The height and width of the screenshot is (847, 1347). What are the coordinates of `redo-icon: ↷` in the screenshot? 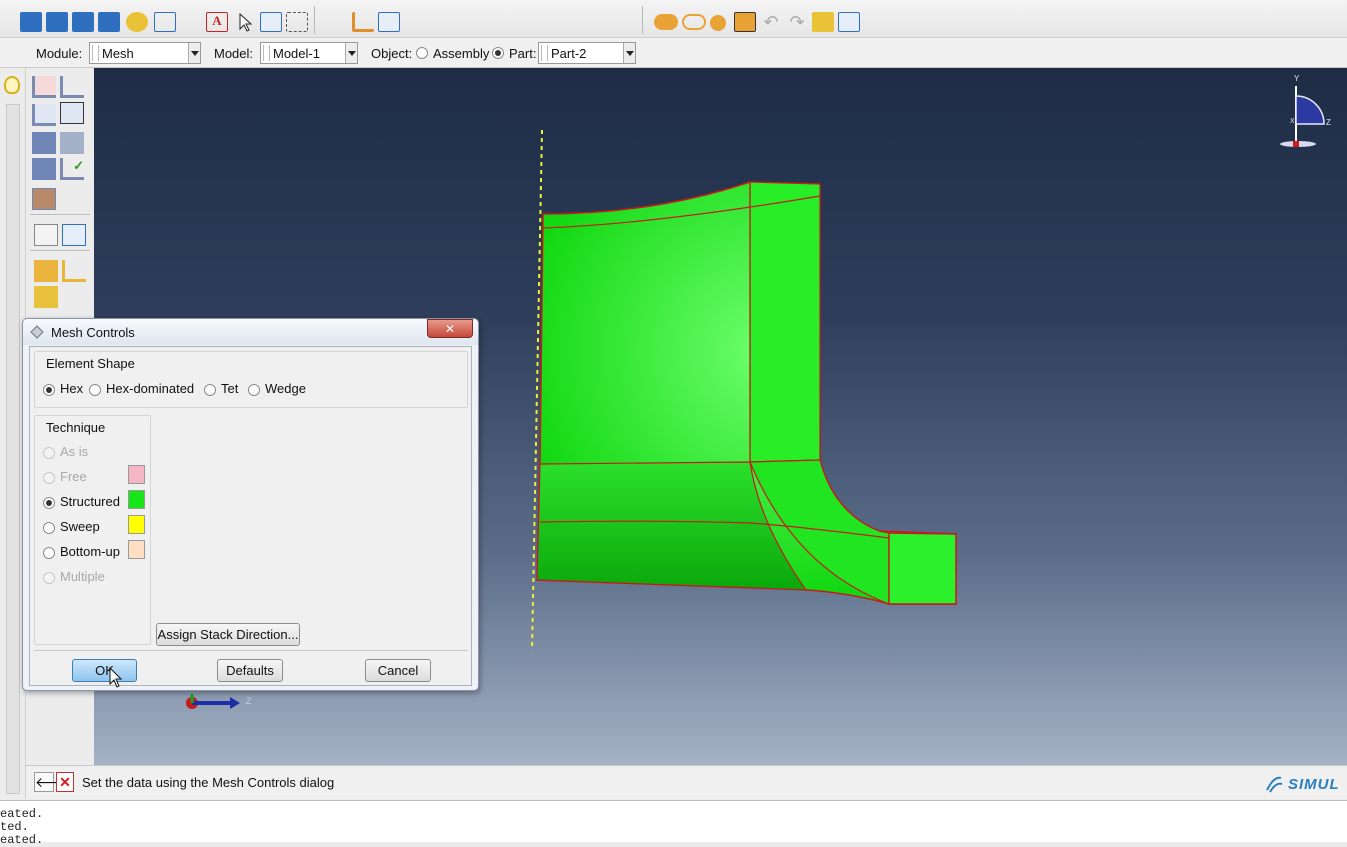 It's located at (797, 22).